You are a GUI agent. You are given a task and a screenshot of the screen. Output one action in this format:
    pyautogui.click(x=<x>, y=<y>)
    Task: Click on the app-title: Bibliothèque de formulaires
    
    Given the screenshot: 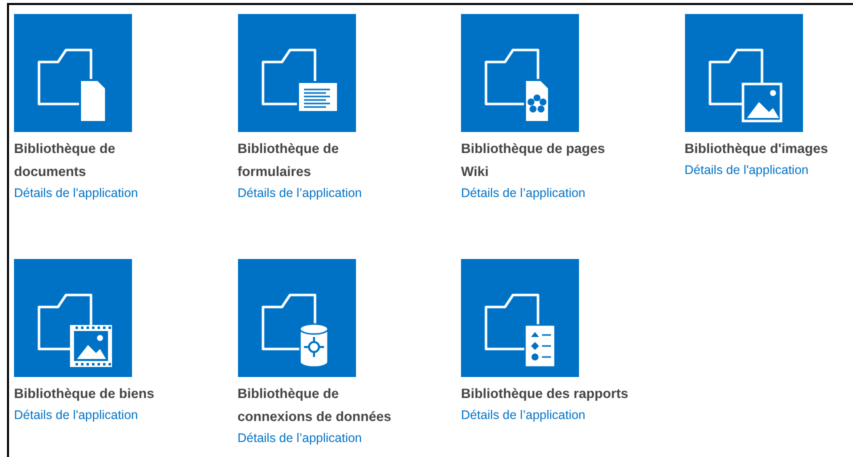 What is the action you would take?
    pyautogui.click(x=288, y=160)
    